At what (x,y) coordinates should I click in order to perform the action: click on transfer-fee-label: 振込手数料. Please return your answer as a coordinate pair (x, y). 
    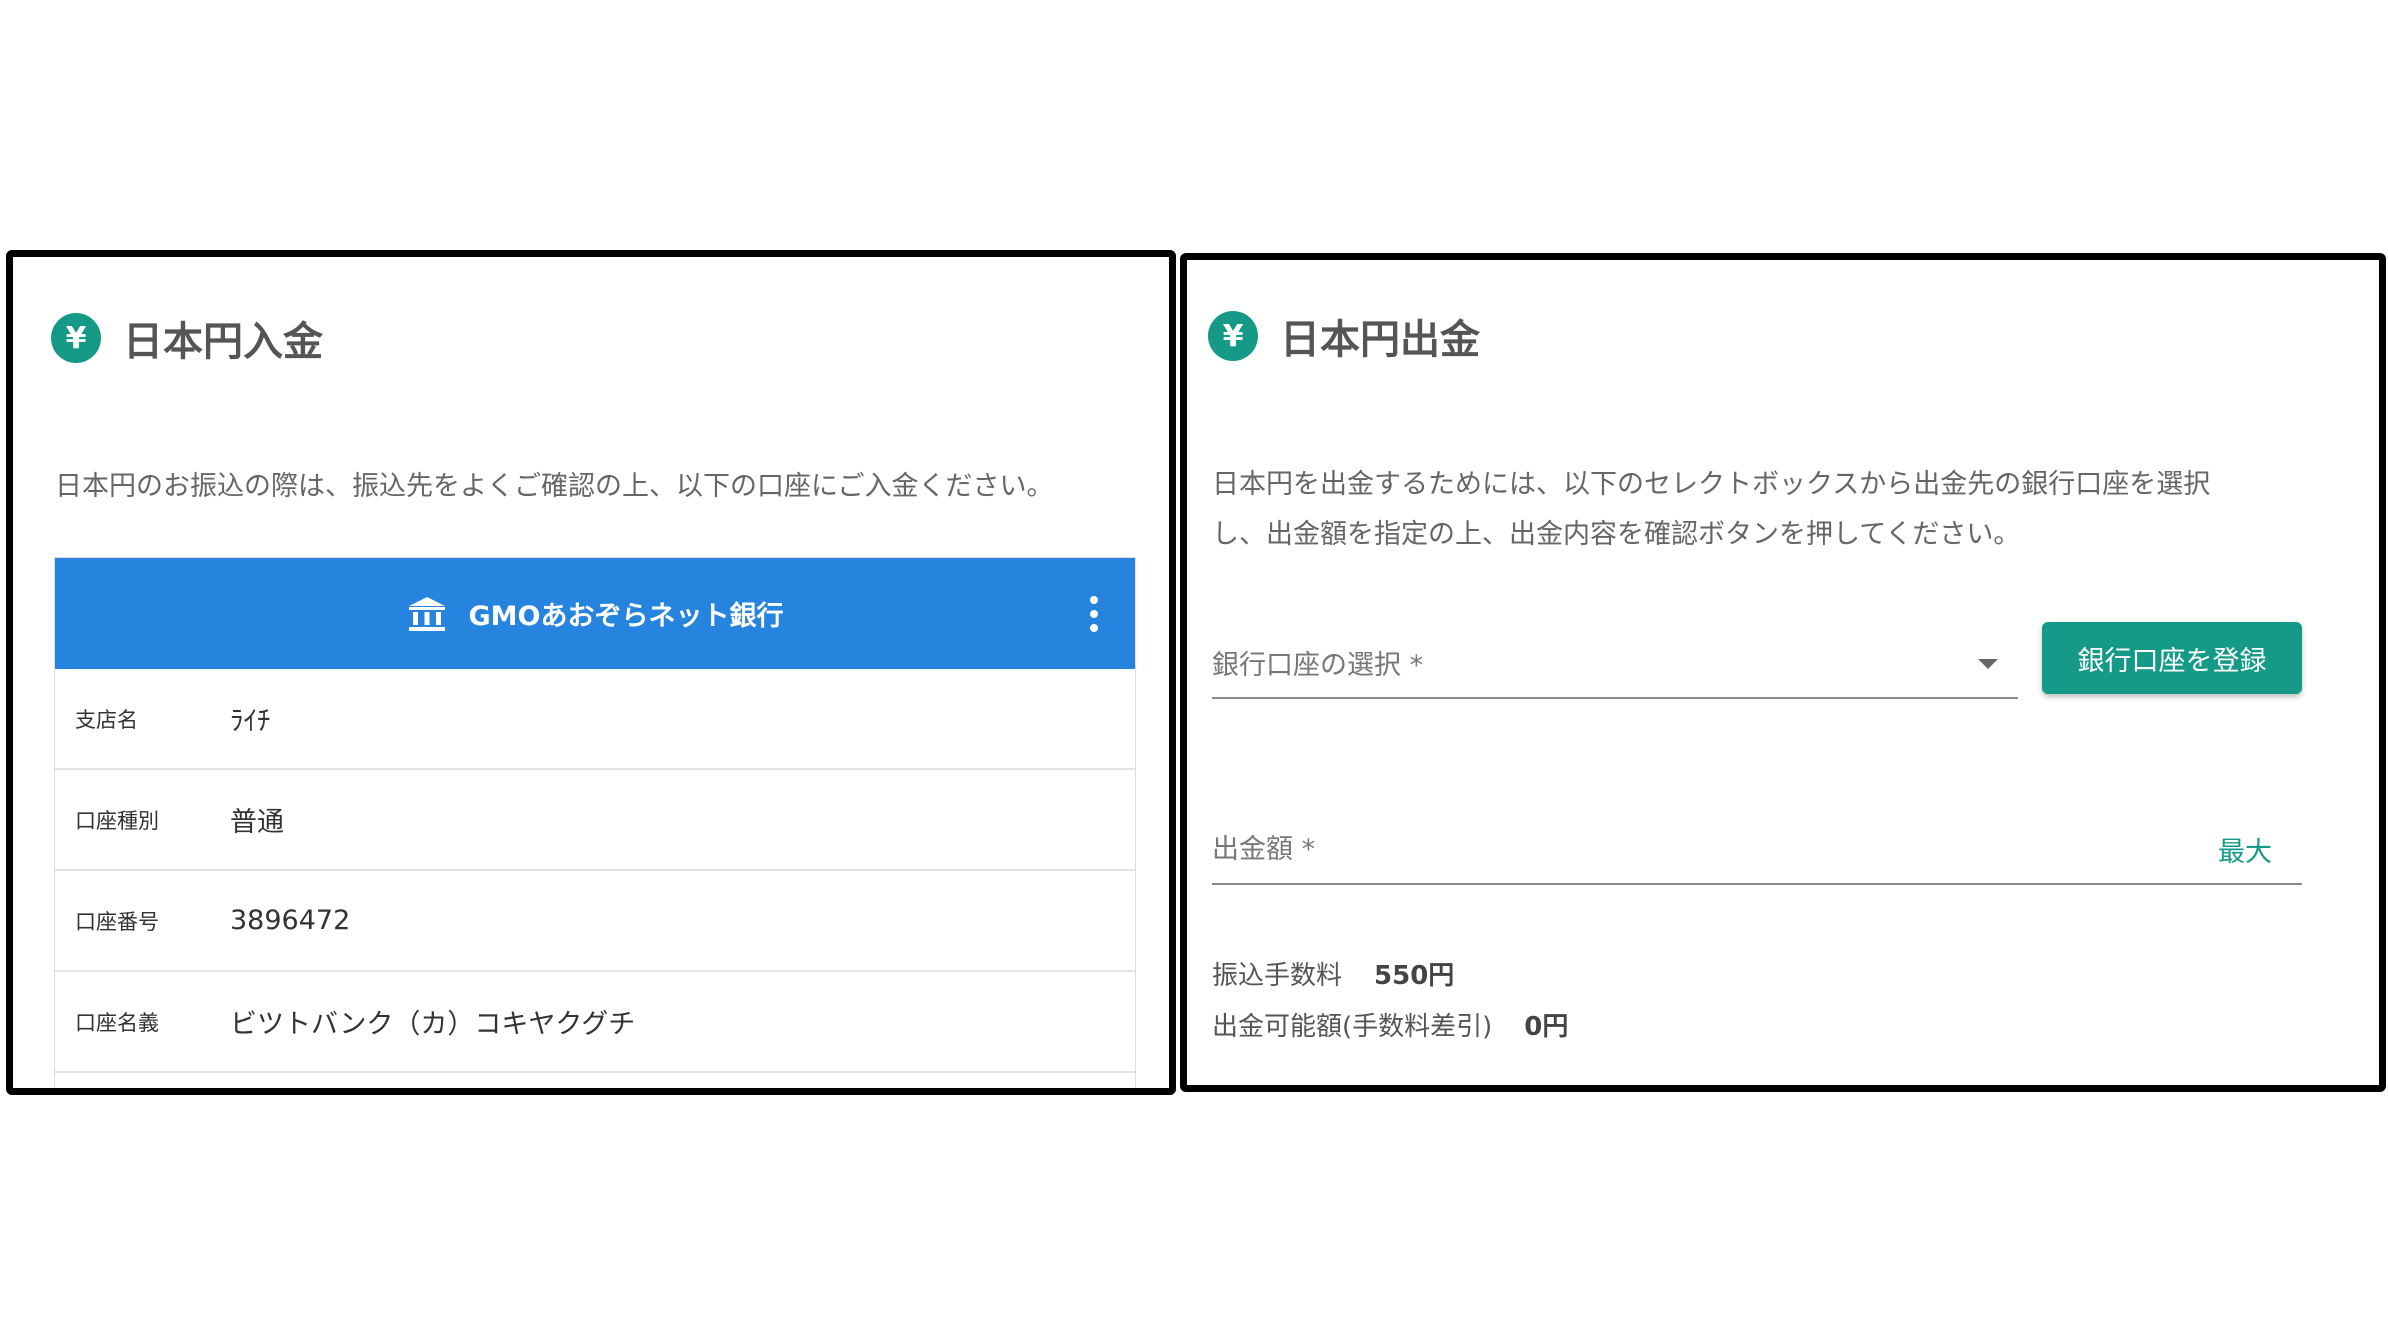
    Looking at the image, I should click on (1277, 976).